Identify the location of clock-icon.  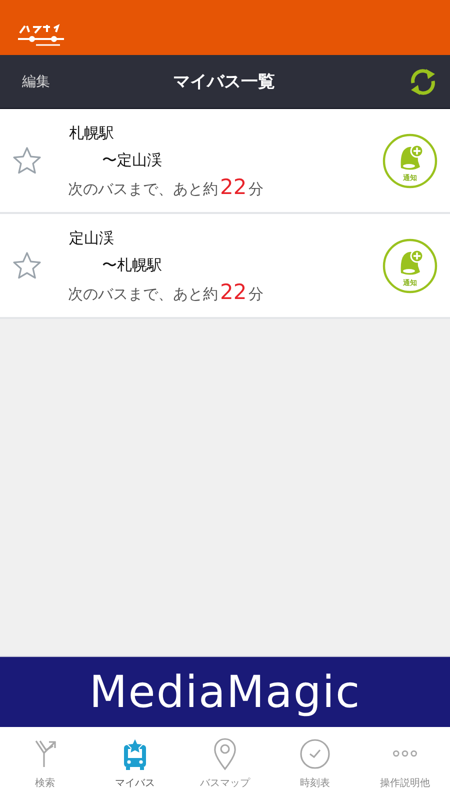
(315, 754).